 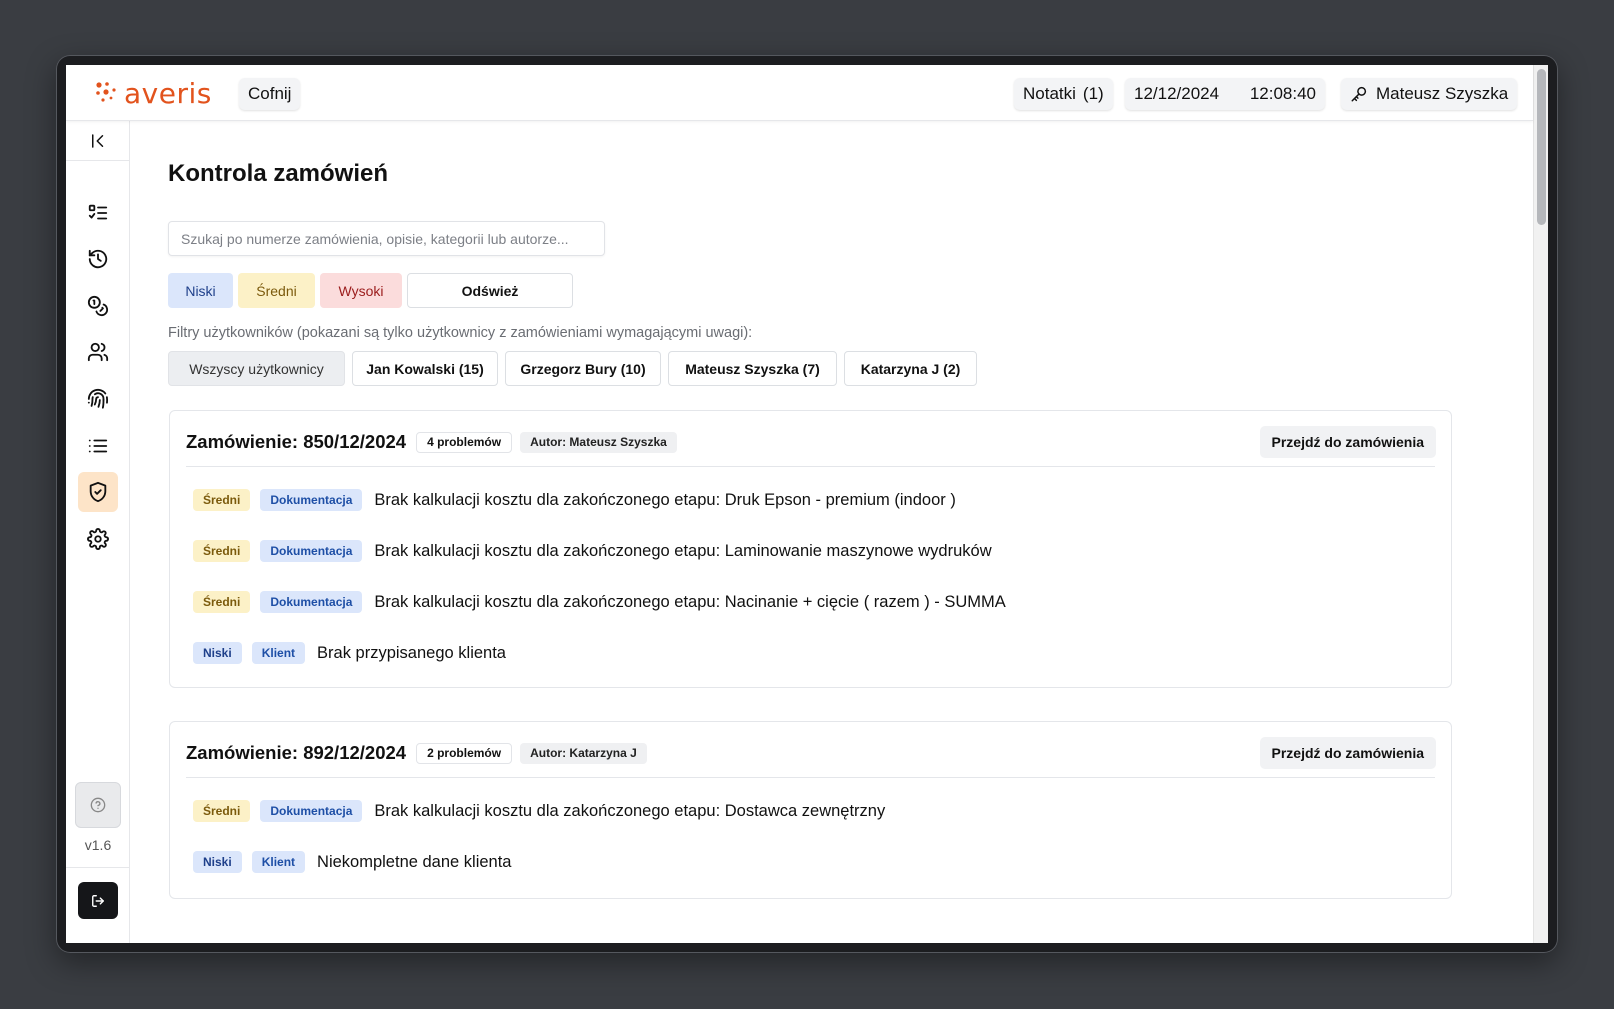 I want to click on issue-text: Niekompletne dane klienta, so click(x=414, y=861).